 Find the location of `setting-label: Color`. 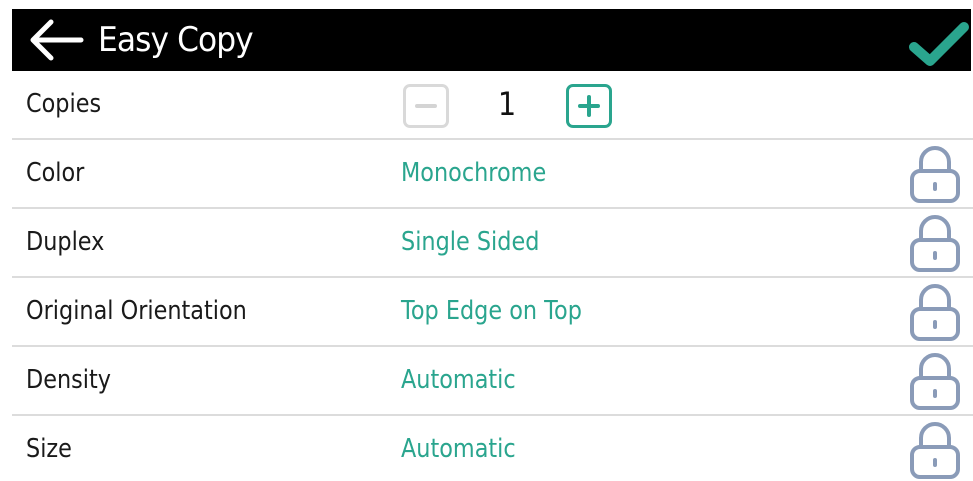

setting-label: Color is located at coordinates (55, 173).